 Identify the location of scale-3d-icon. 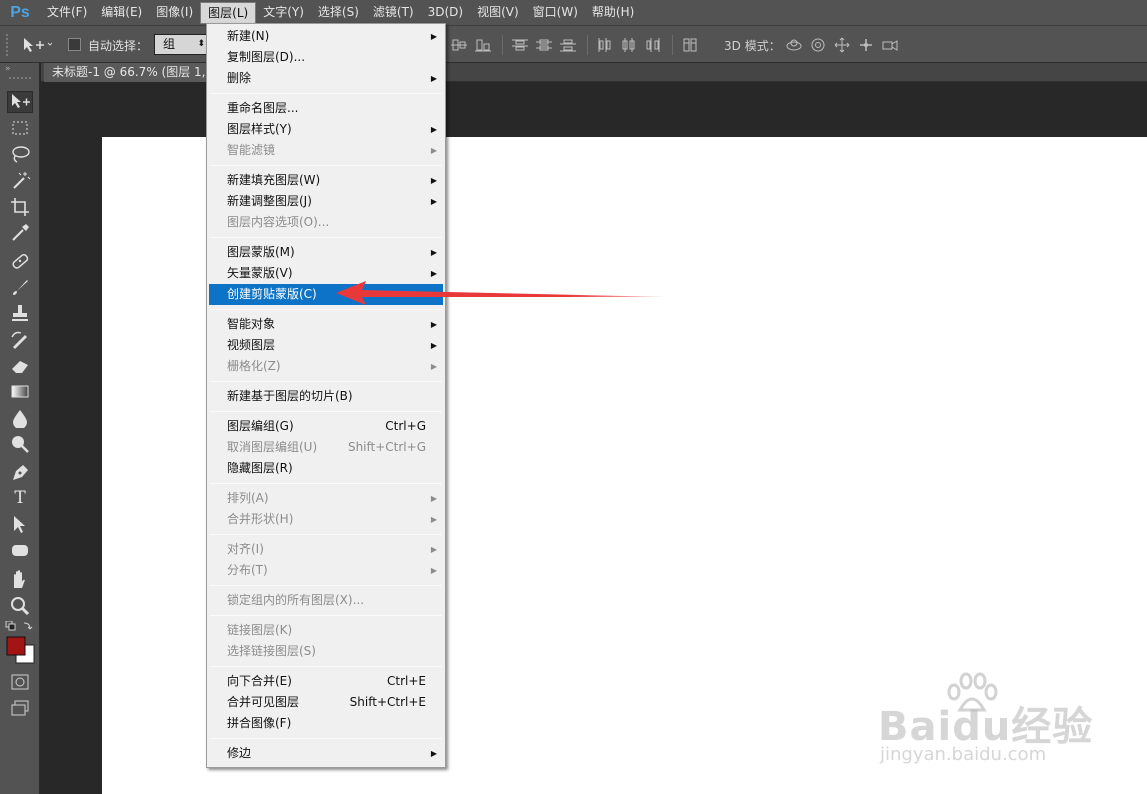
(890, 45).